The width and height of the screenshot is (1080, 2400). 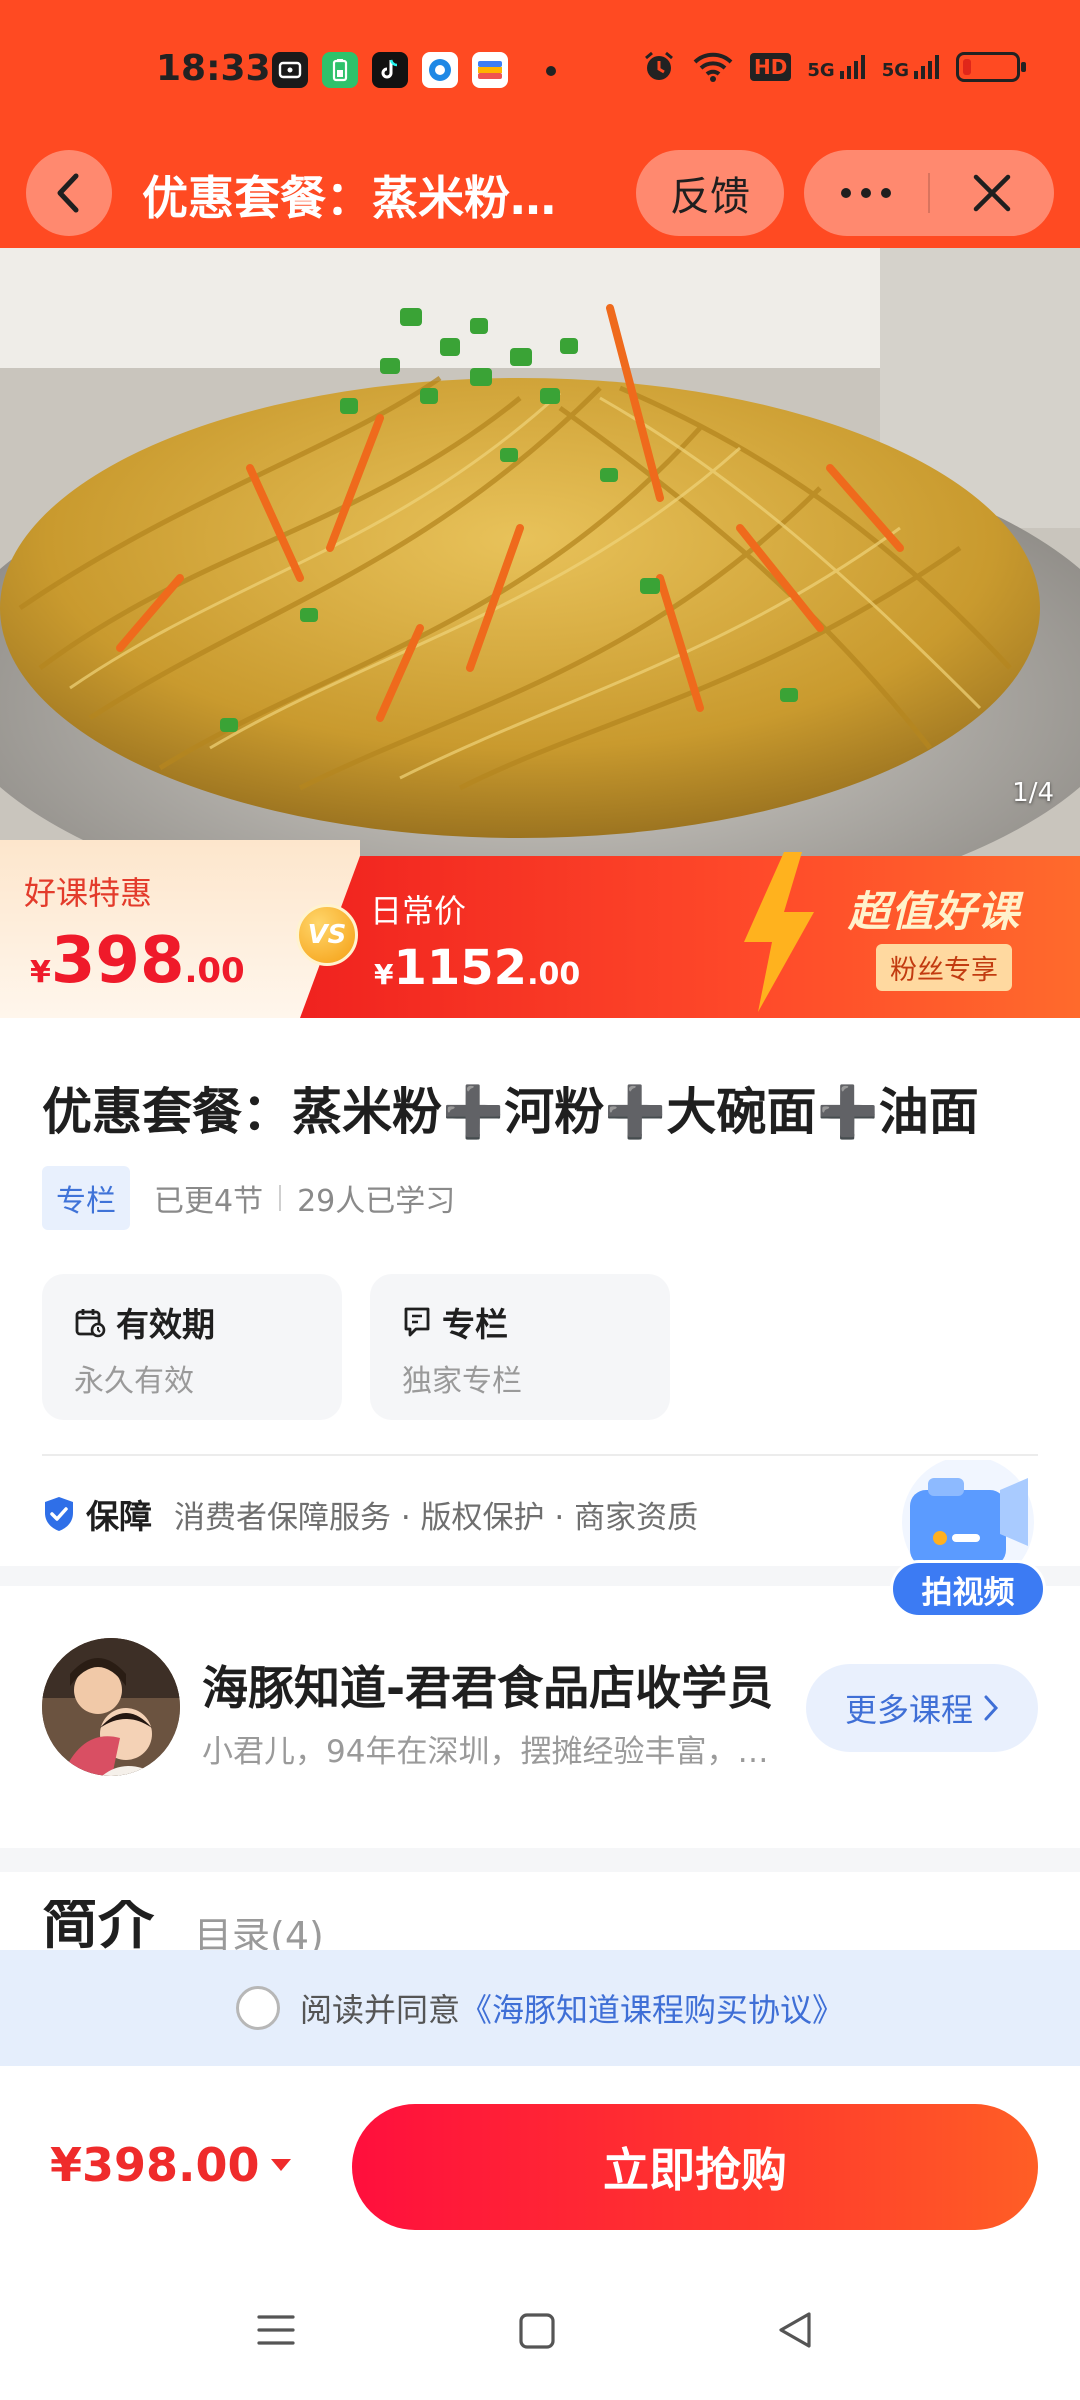 What do you see at coordinates (280, 2165) in the screenshot?
I see `caret-down-icon` at bounding box center [280, 2165].